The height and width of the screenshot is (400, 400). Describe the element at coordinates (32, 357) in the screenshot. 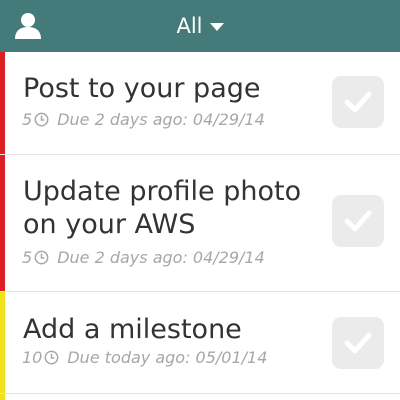

I see `task-points: 10` at that location.